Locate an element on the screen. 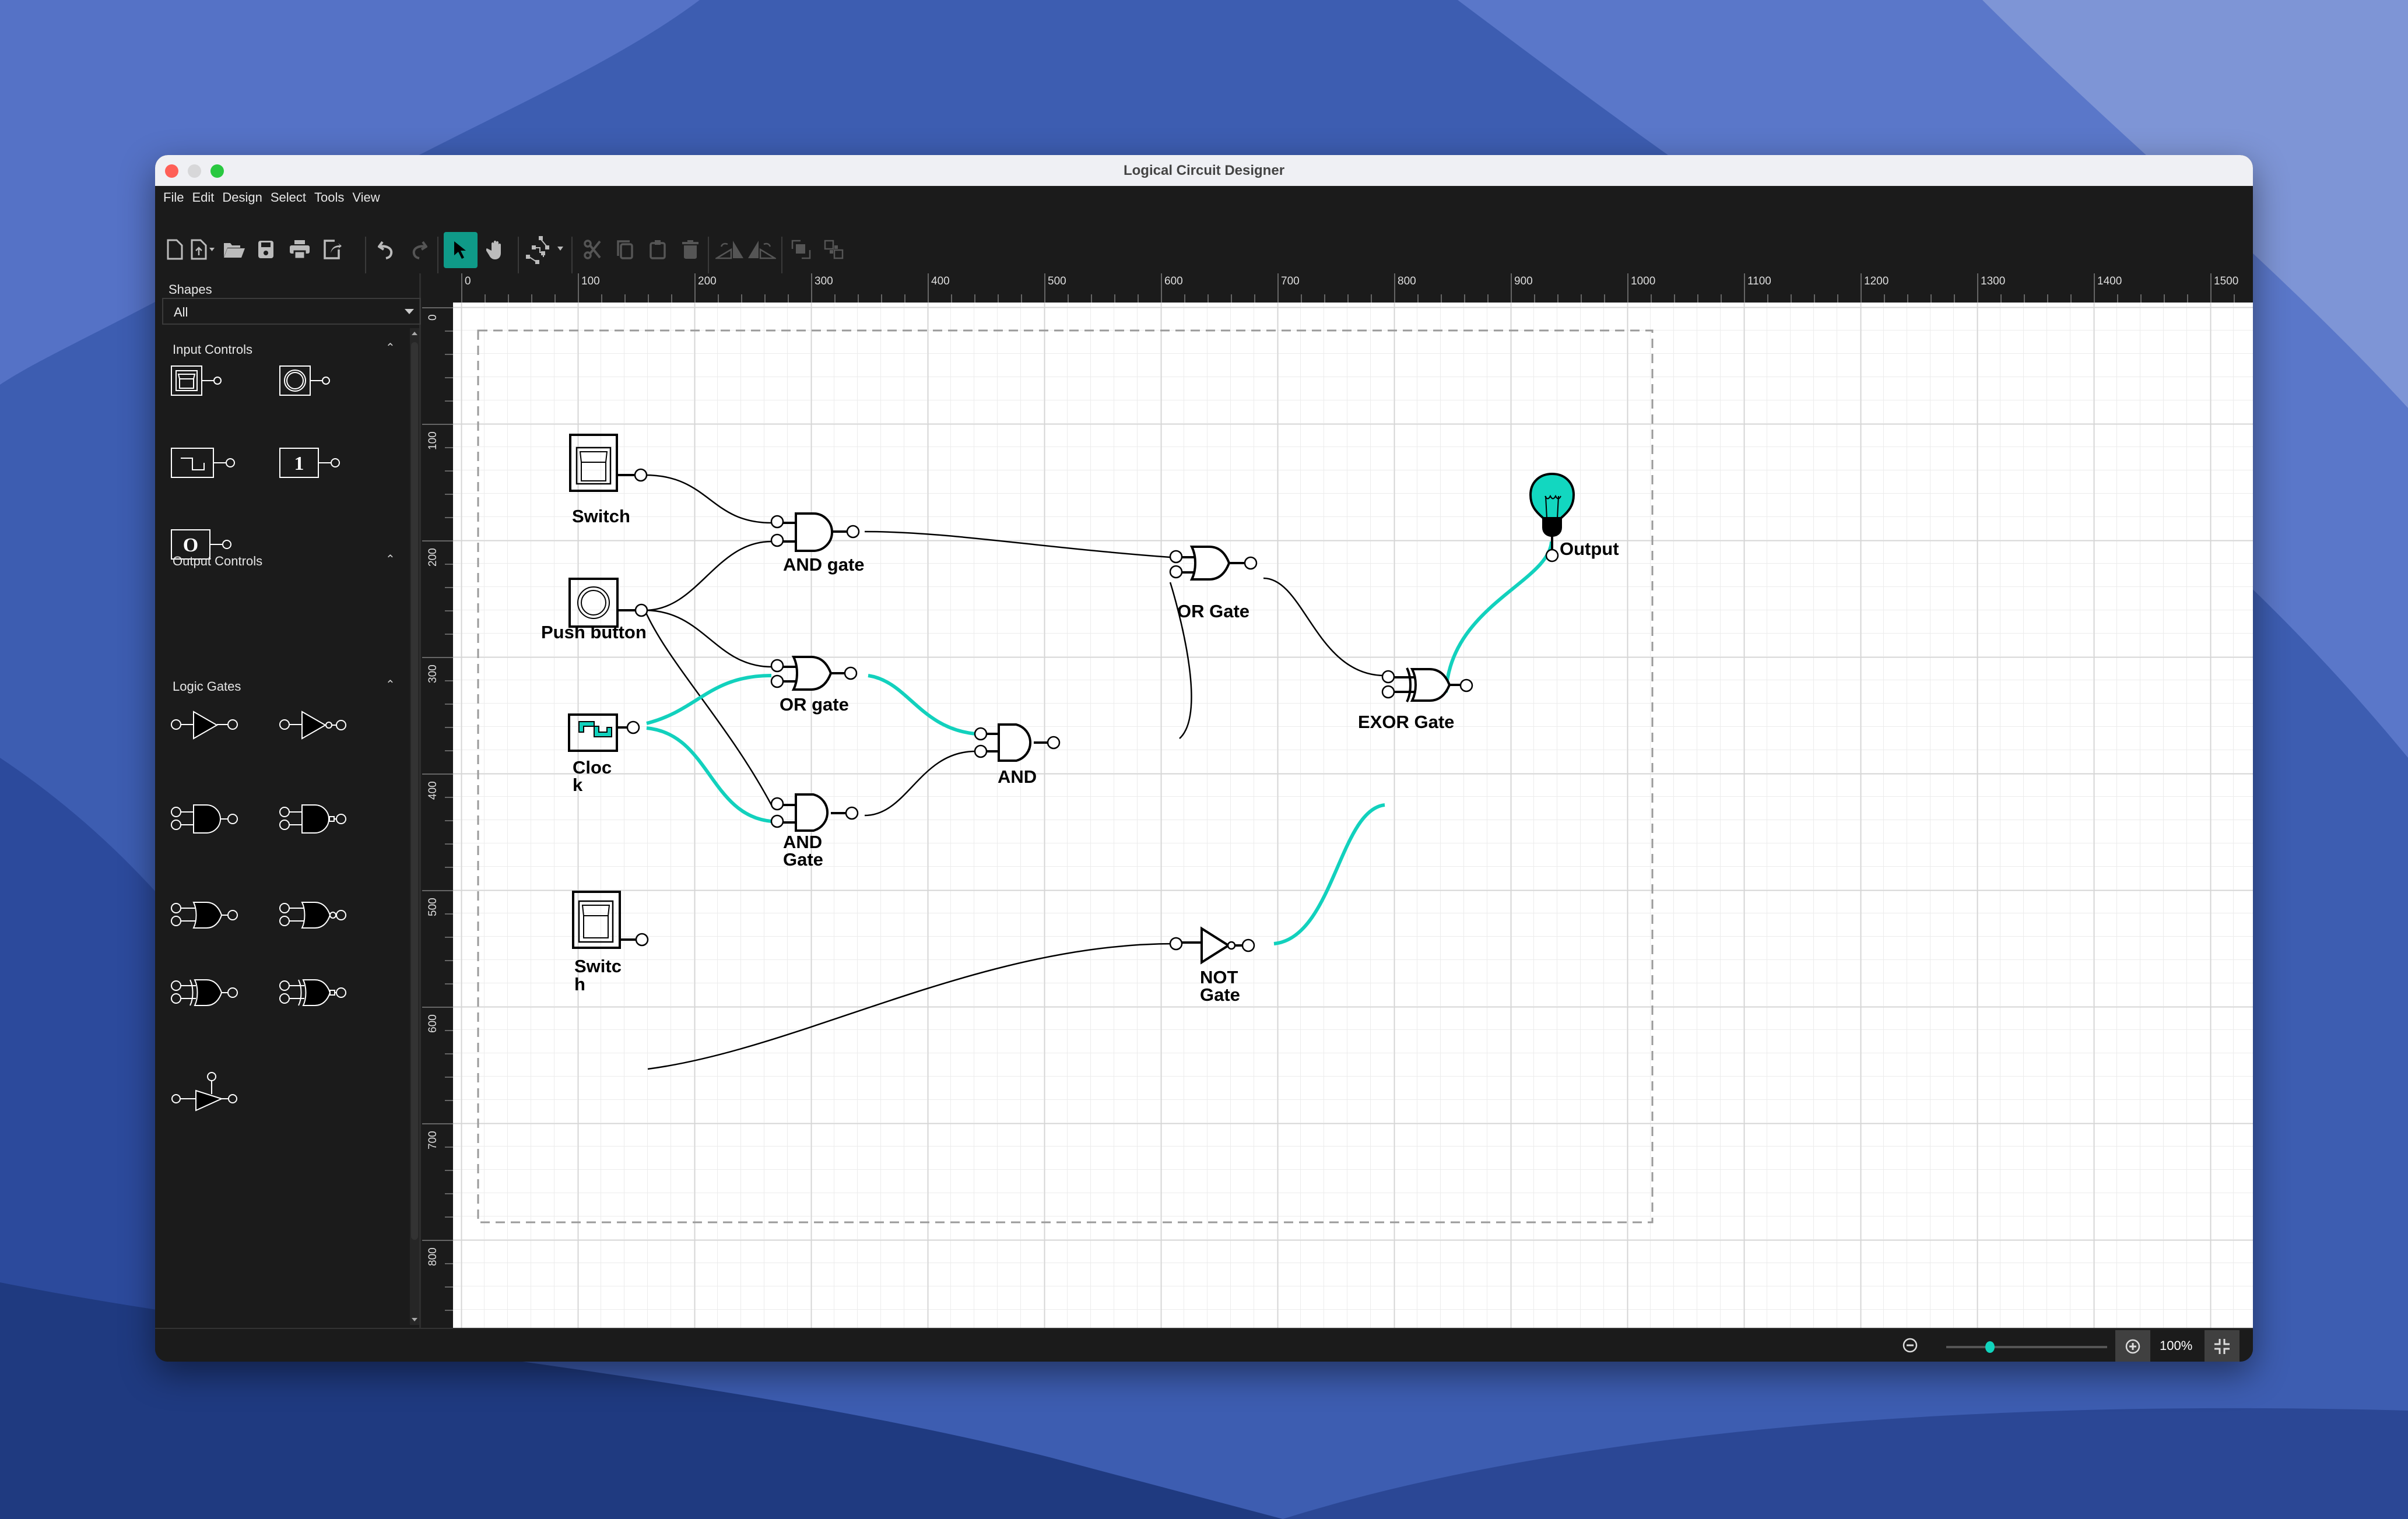  palette-high-constant: 1 is located at coordinates (314, 463).